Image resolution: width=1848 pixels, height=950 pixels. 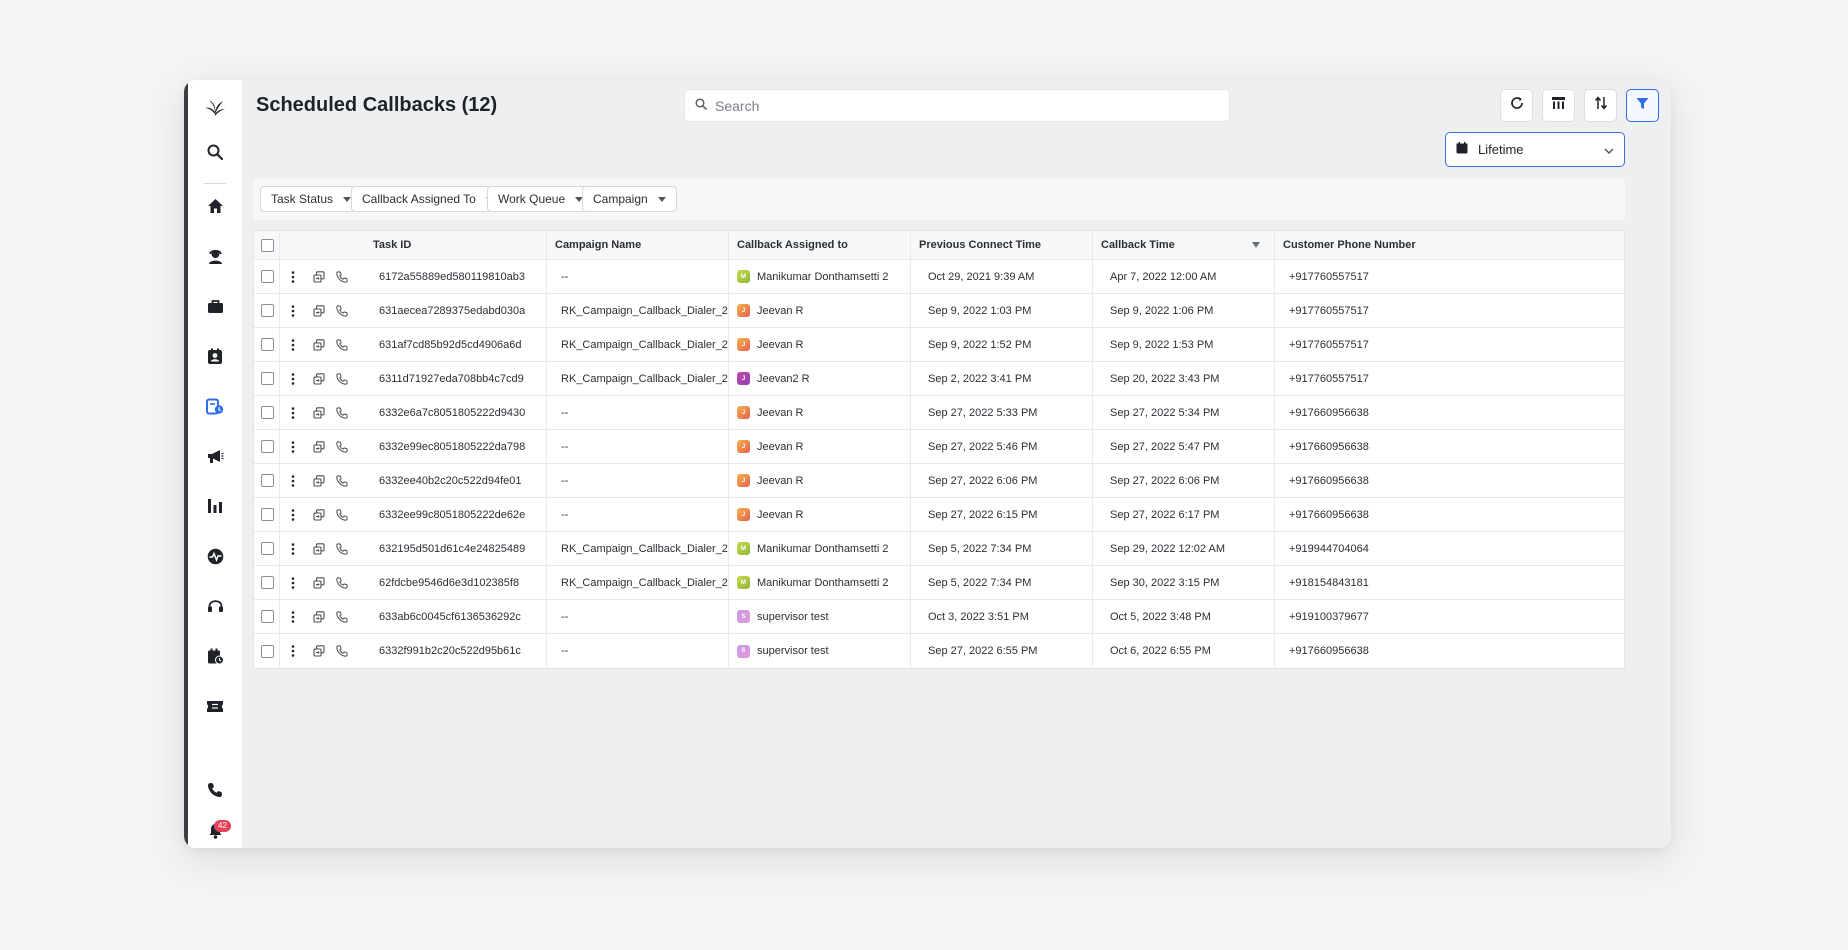 What do you see at coordinates (311, 199) in the screenshot?
I see `filter-task-status: Task Status` at bounding box center [311, 199].